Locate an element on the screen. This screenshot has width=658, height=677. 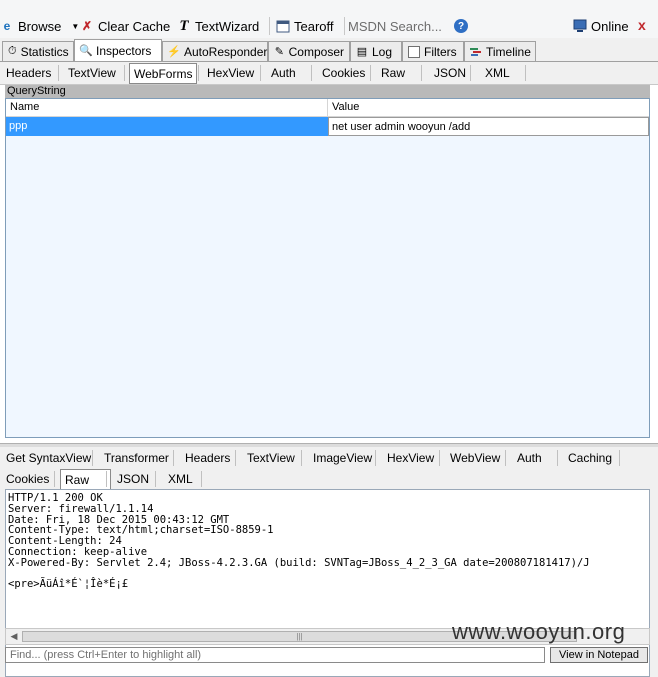
cell-name: ppp is located at coordinates (167, 126).